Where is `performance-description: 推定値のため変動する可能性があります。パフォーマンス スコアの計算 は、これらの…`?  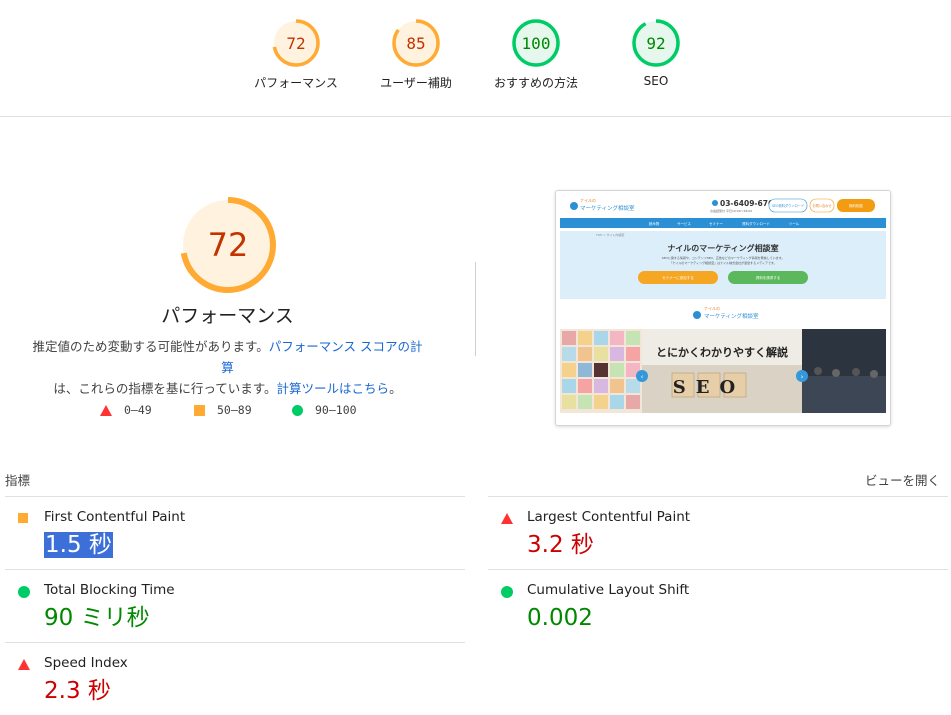
performance-description: 推定値のため変動する可能性があります。パフォーマンス スコアの計算 は、これらの… is located at coordinates (227, 367).